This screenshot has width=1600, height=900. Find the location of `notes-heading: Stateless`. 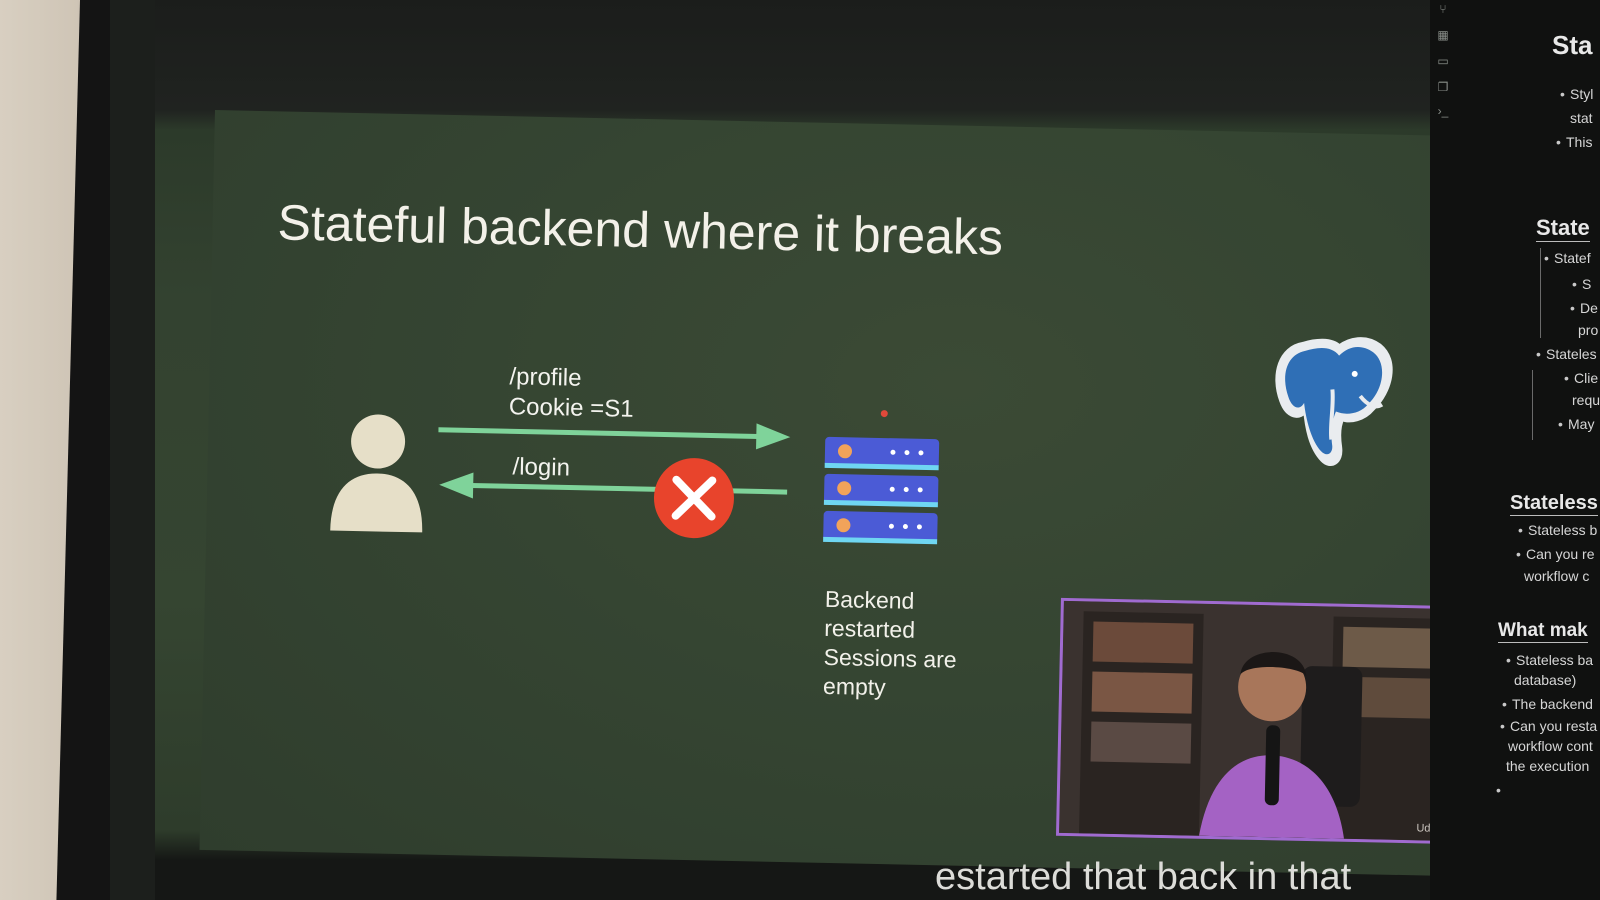

notes-heading: Stateless is located at coordinates (1554, 504).